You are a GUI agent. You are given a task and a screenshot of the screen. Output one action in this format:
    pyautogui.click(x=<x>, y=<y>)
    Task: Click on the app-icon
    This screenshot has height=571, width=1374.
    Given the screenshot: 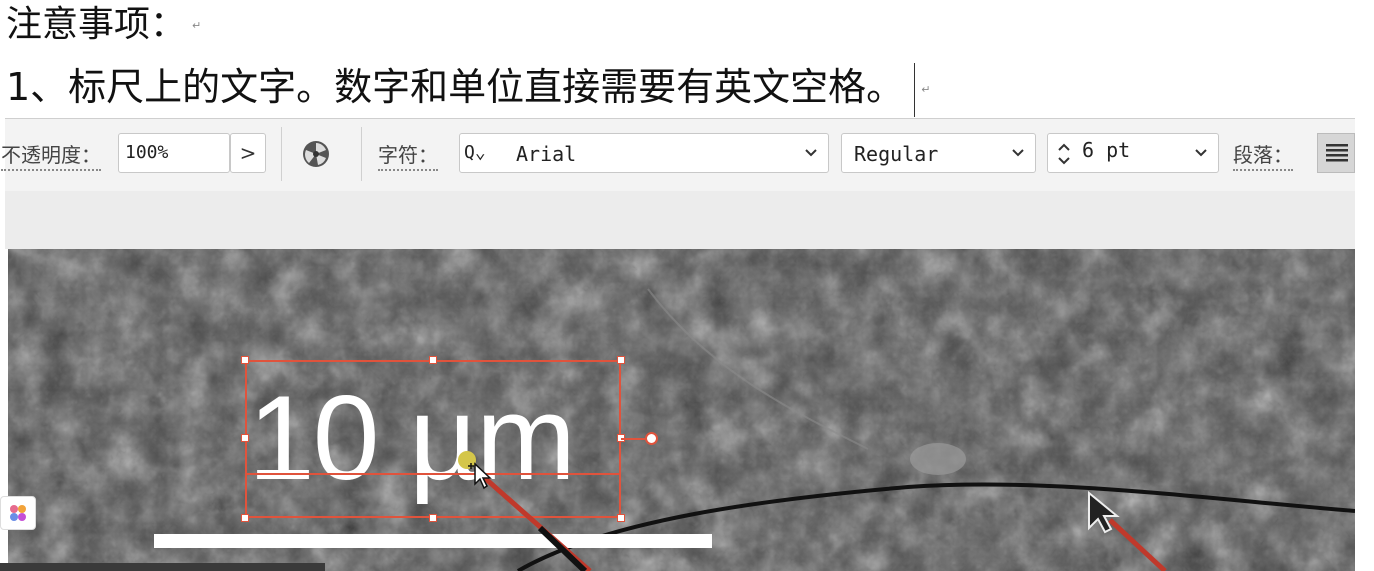 What is the action you would take?
    pyautogui.click(x=18, y=513)
    